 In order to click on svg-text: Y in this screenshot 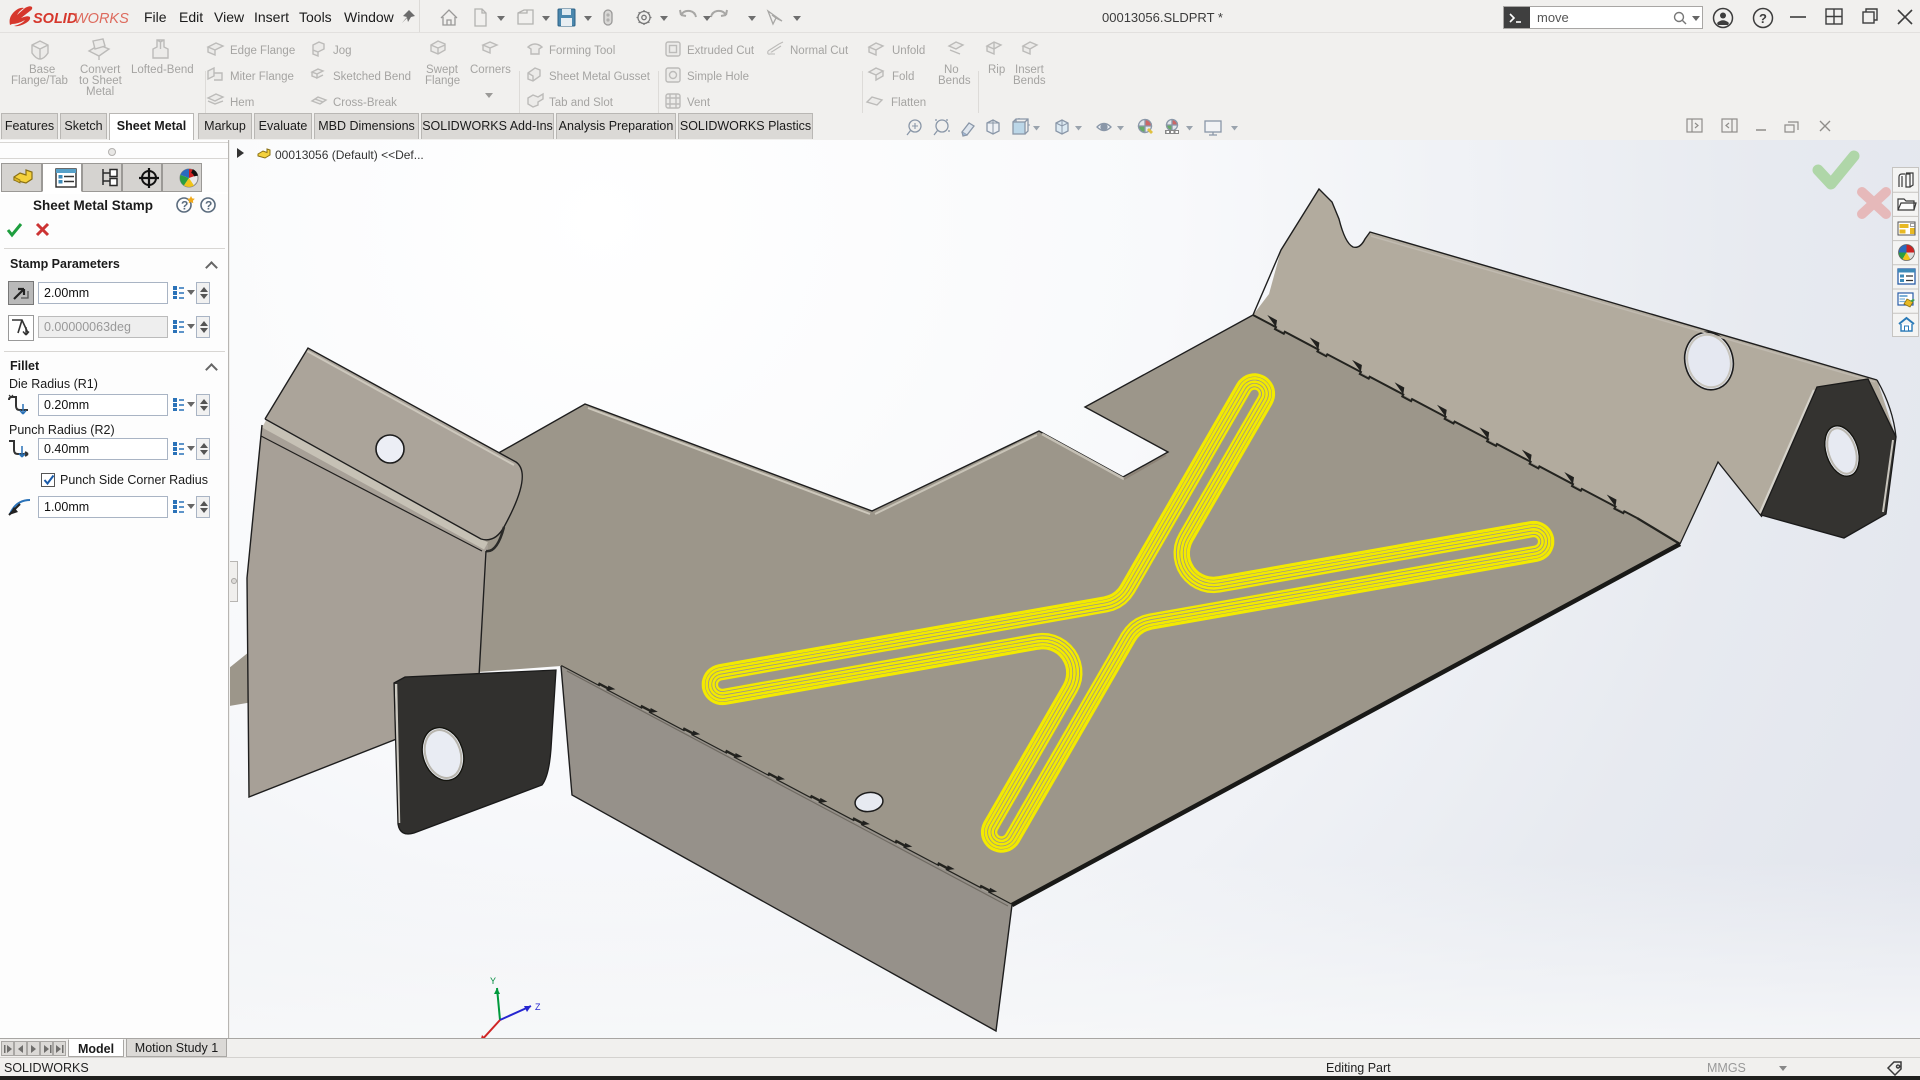, I will do `click(493, 981)`.